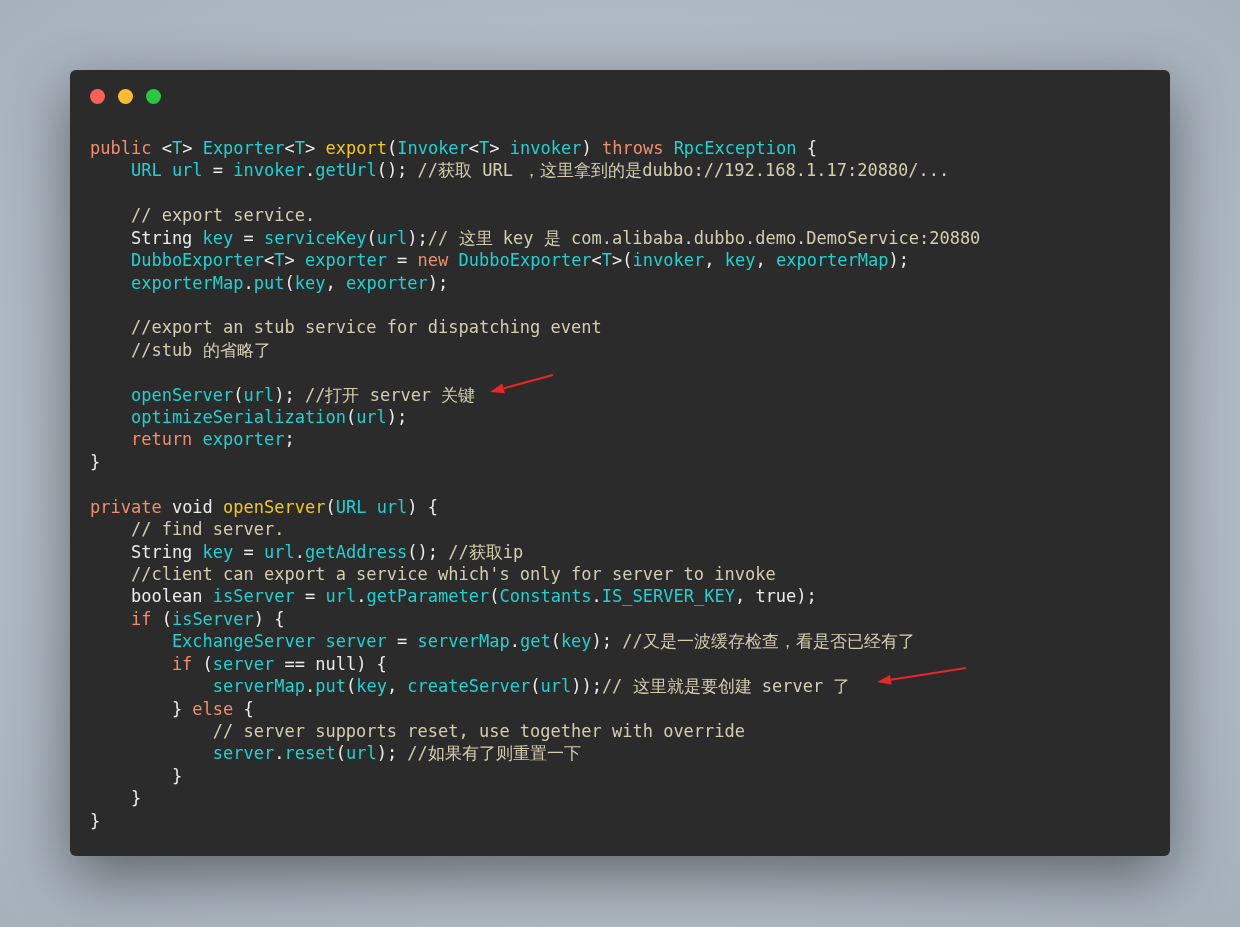 This screenshot has height=927, width=1240. What do you see at coordinates (396, 753) in the screenshot?
I see `code-line: server.reset(url); //如果有了则重置一下` at bounding box center [396, 753].